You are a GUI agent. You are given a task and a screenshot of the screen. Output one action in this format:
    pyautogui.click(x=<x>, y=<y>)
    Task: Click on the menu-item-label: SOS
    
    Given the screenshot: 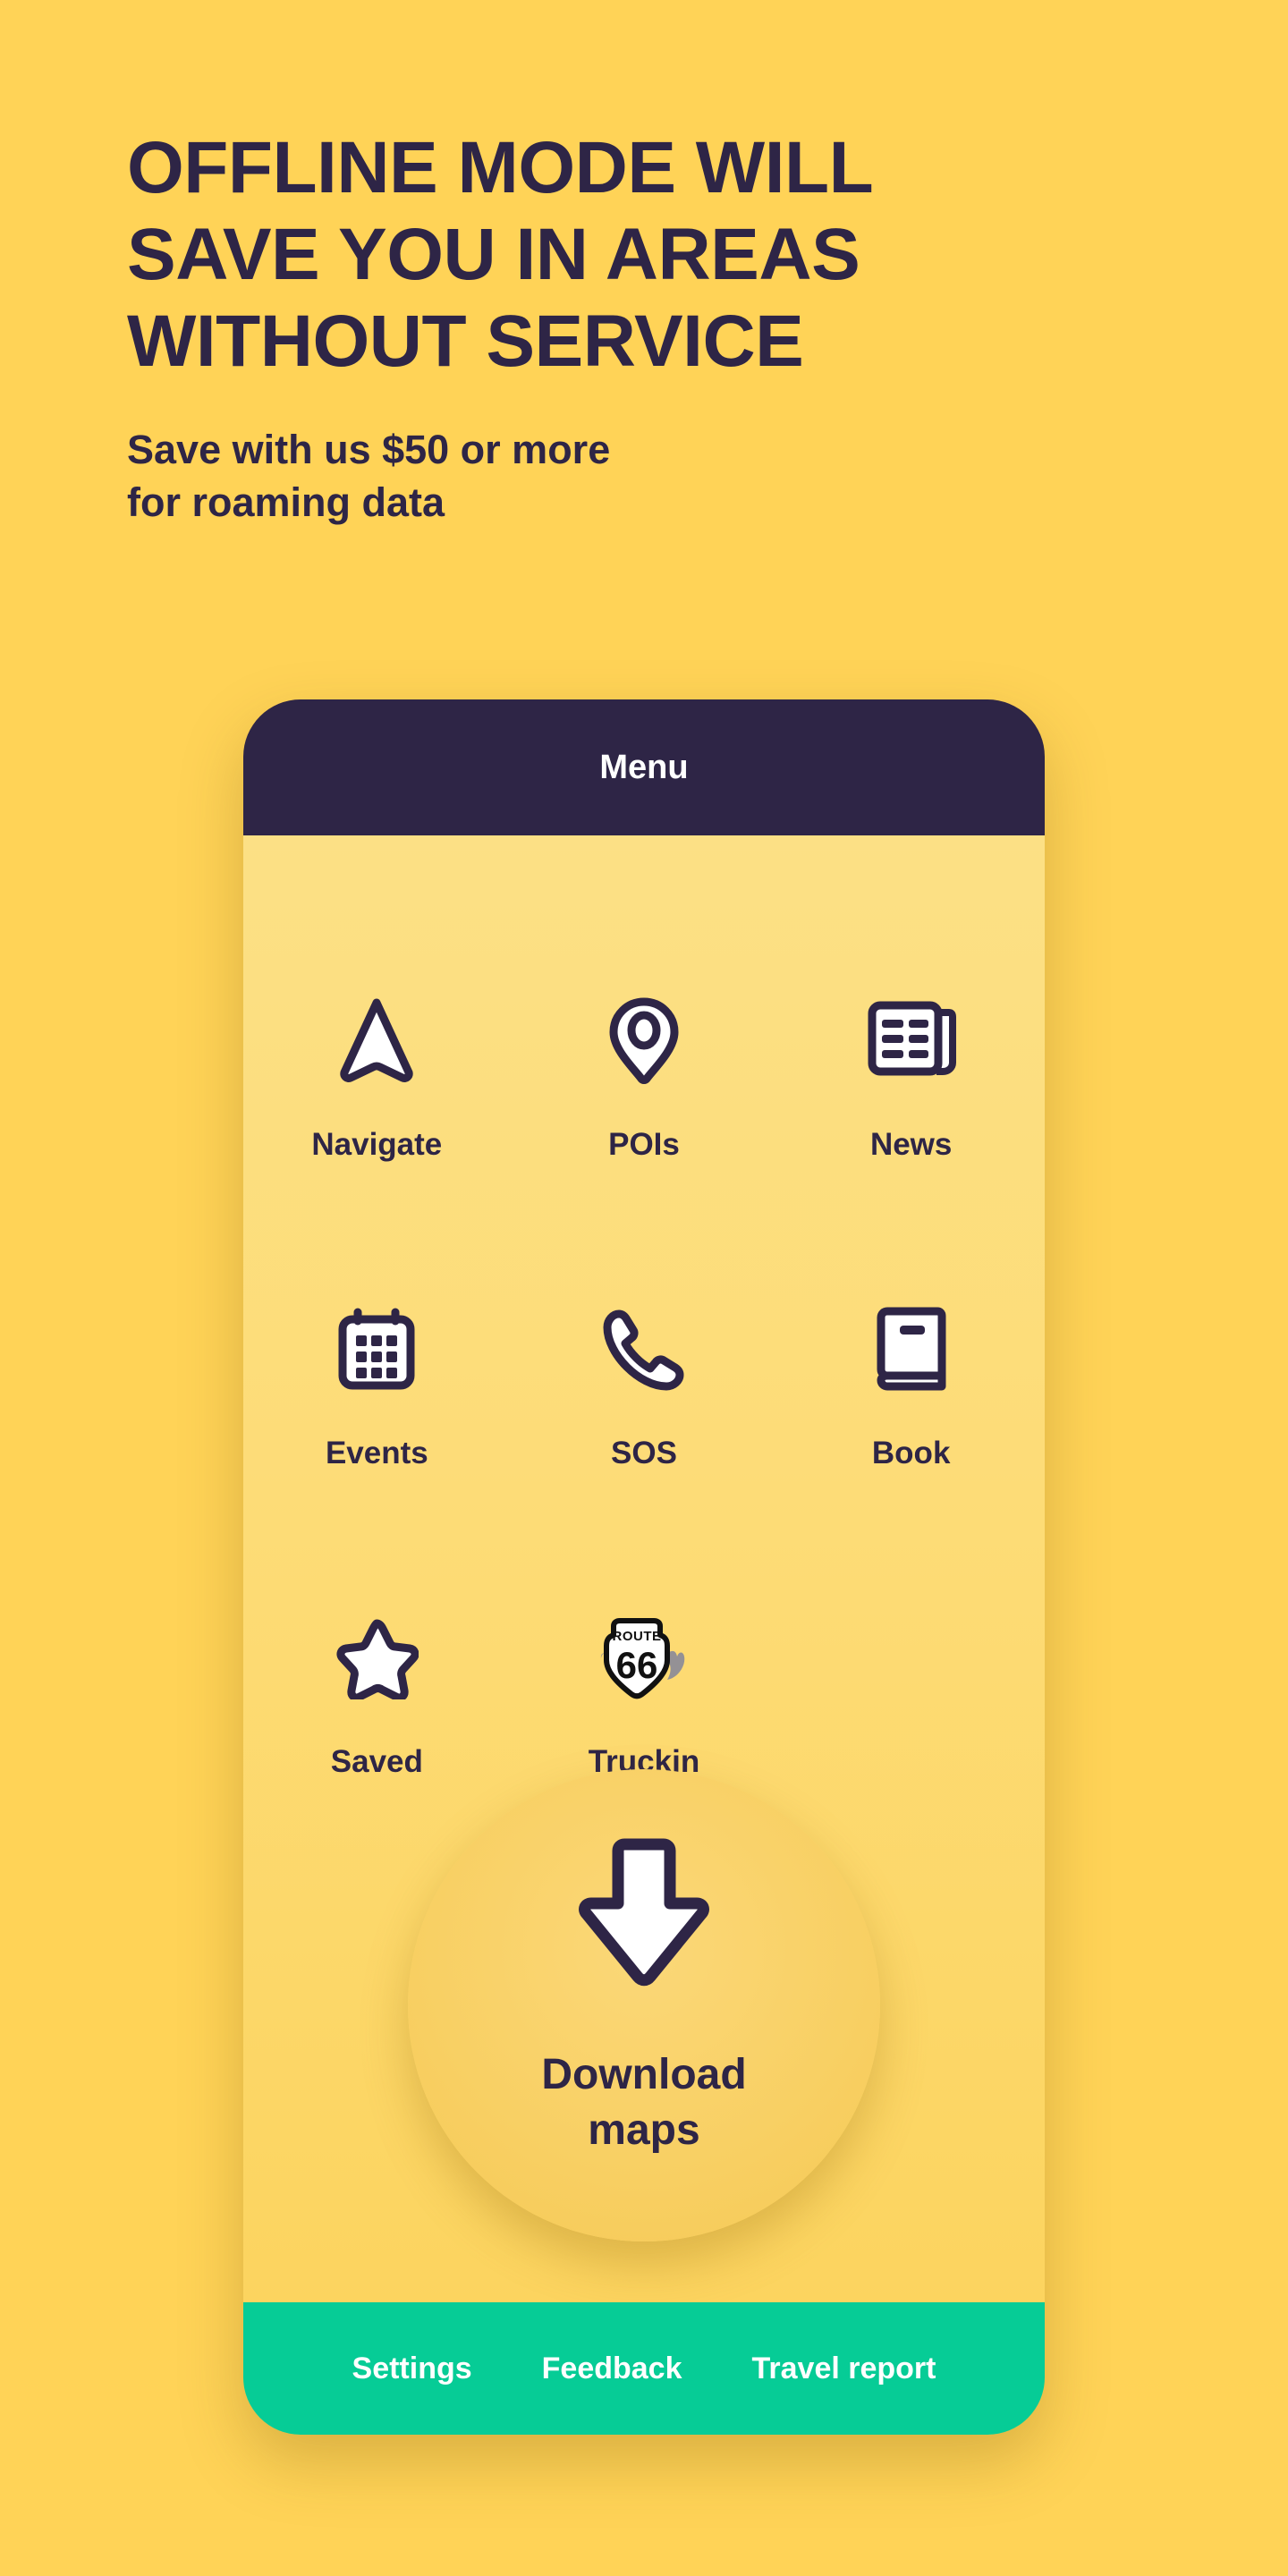 What is the action you would take?
    pyautogui.click(x=644, y=1452)
    